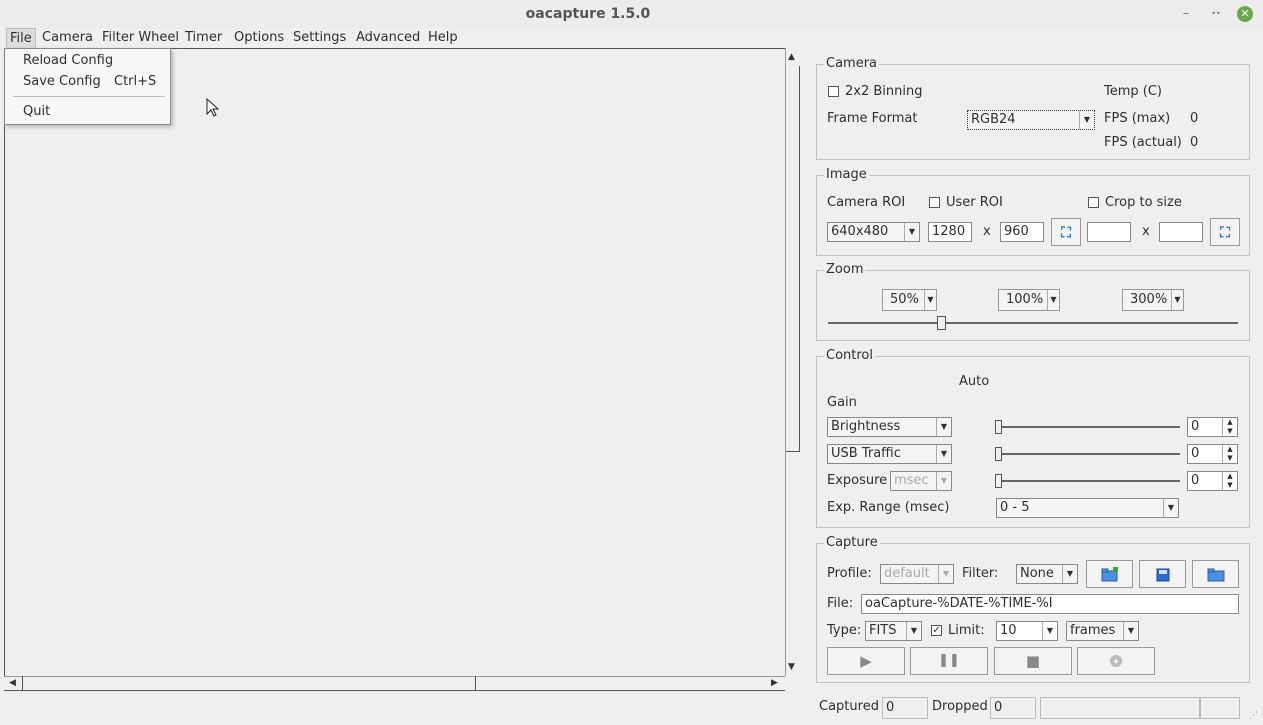  I want to click on fps-actual-value: 0, so click(1194, 142).